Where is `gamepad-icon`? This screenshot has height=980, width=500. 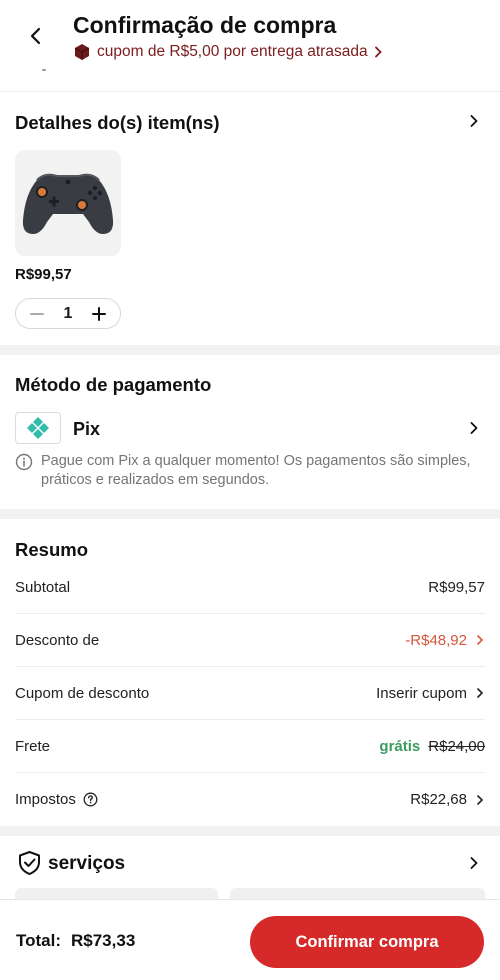
gamepad-icon is located at coordinates (68, 203).